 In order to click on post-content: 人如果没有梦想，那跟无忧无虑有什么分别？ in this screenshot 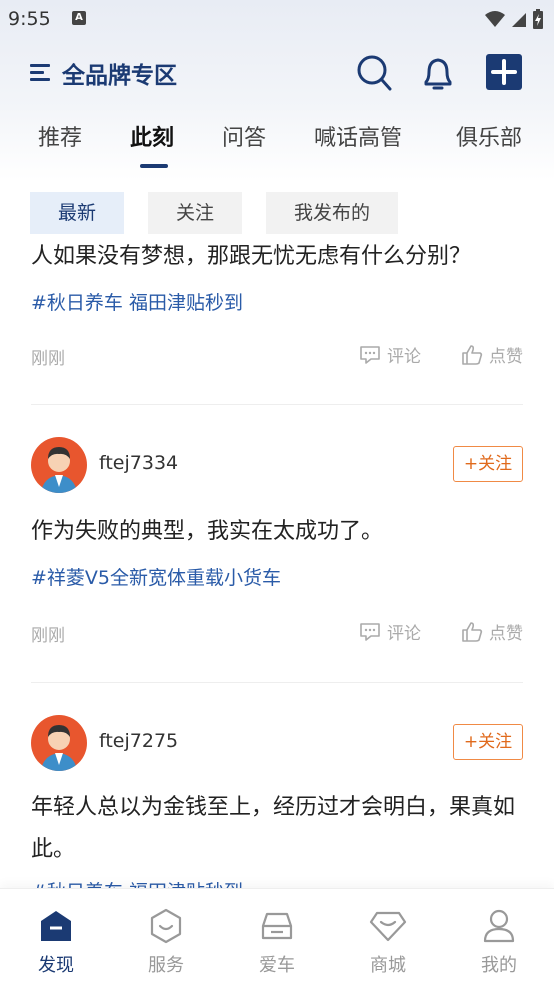, I will do `click(251, 256)`.